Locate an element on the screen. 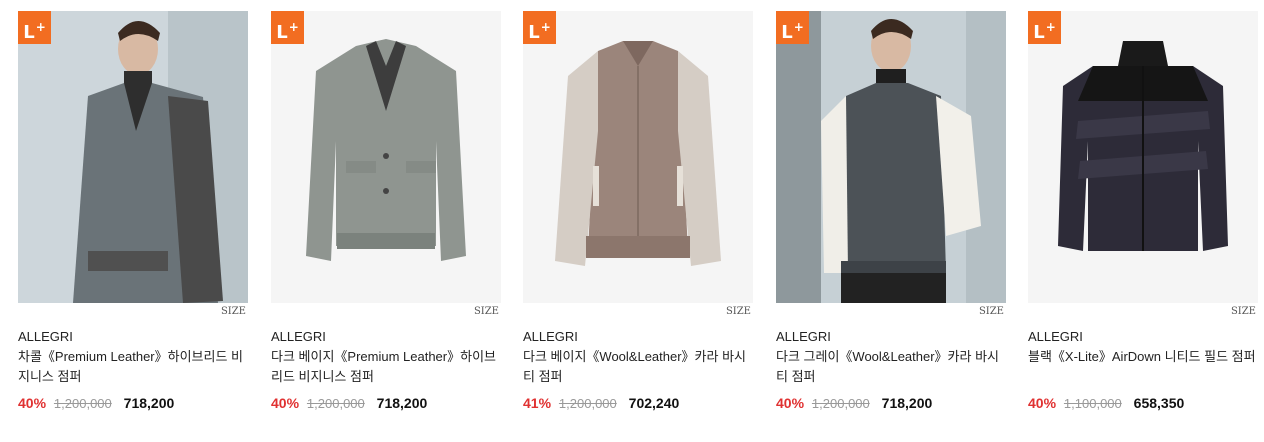 Image resolution: width=1264 pixels, height=442 pixels. black-down-jacket-photo is located at coordinates (1143, 157).